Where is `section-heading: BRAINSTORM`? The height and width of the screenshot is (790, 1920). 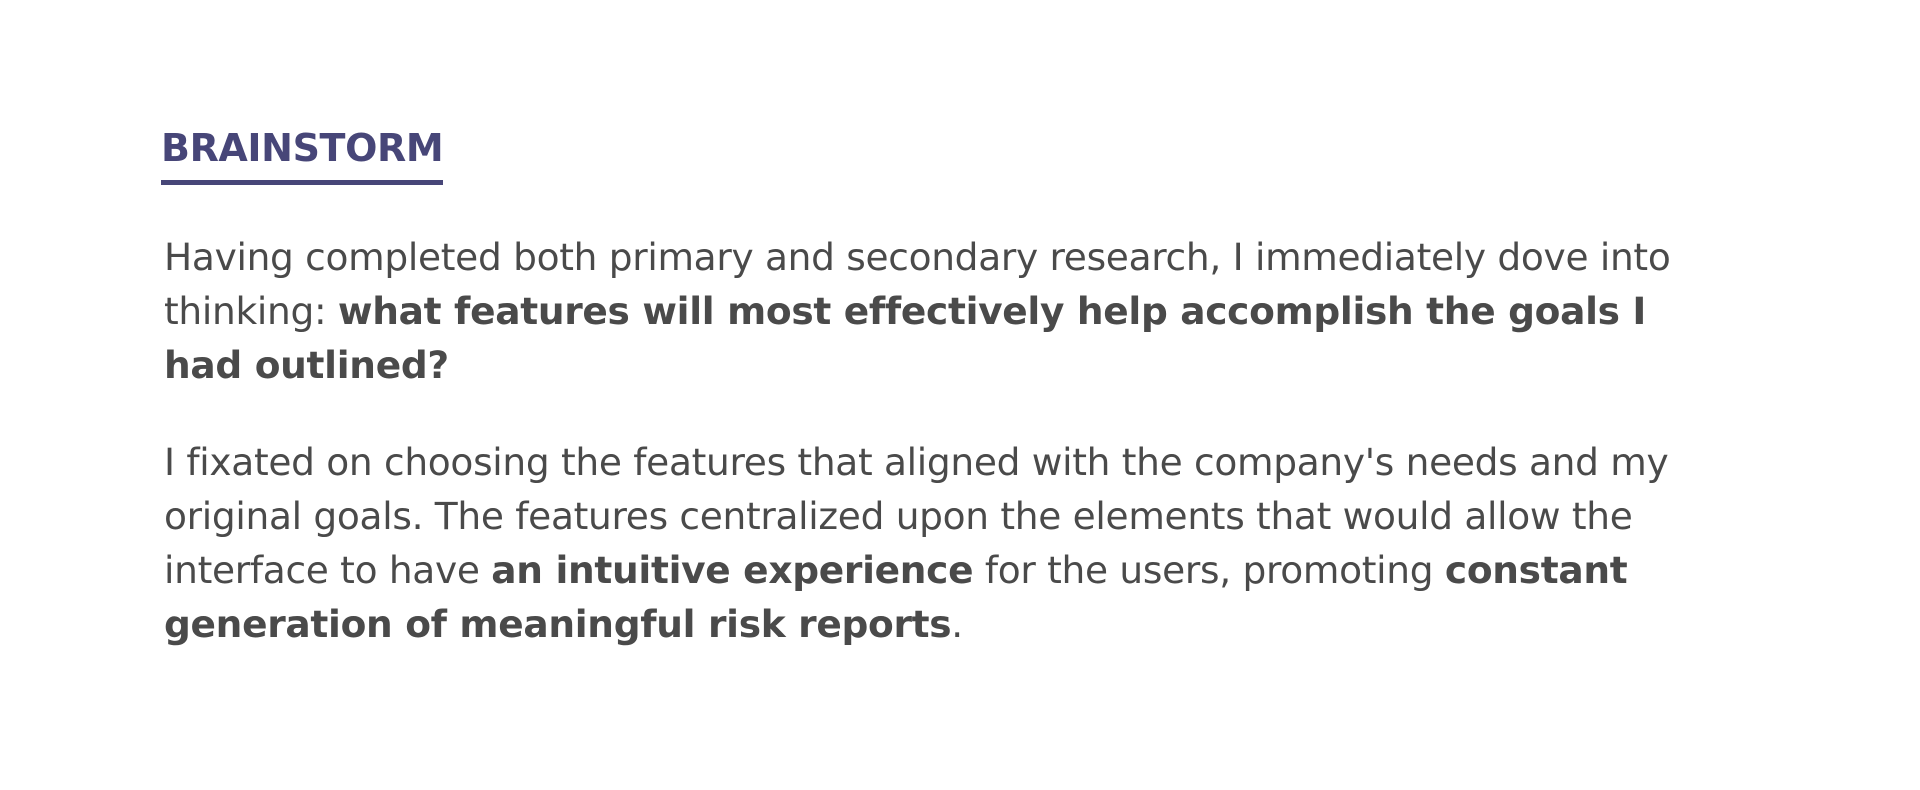
section-heading: BRAINSTORM is located at coordinates (302, 156).